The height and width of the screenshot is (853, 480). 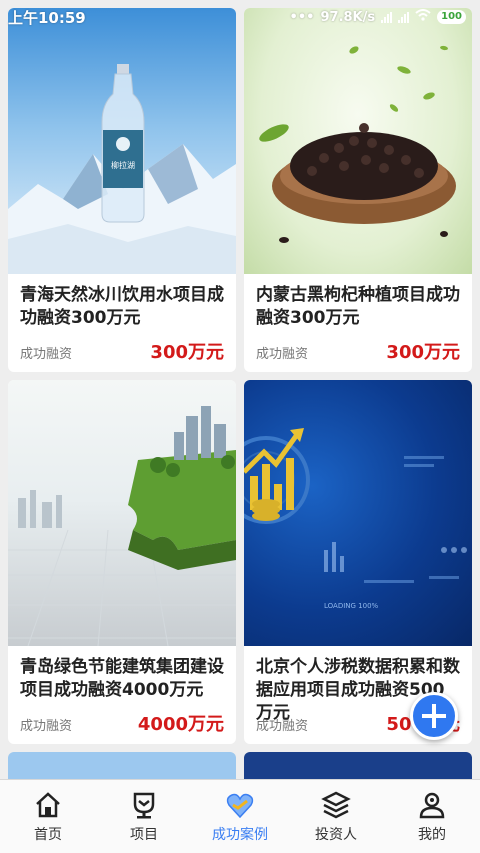 What do you see at coordinates (302, 17) in the screenshot?
I see `more-dots-icon: •••` at bounding box center [302, 17].